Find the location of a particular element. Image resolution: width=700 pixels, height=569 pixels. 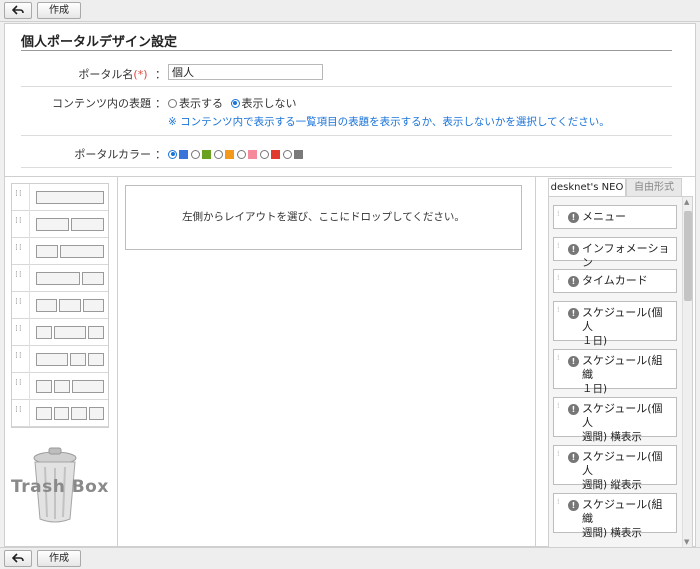

tab-desknets-neo: desknet's NEO is located at coordinates (587, 187).